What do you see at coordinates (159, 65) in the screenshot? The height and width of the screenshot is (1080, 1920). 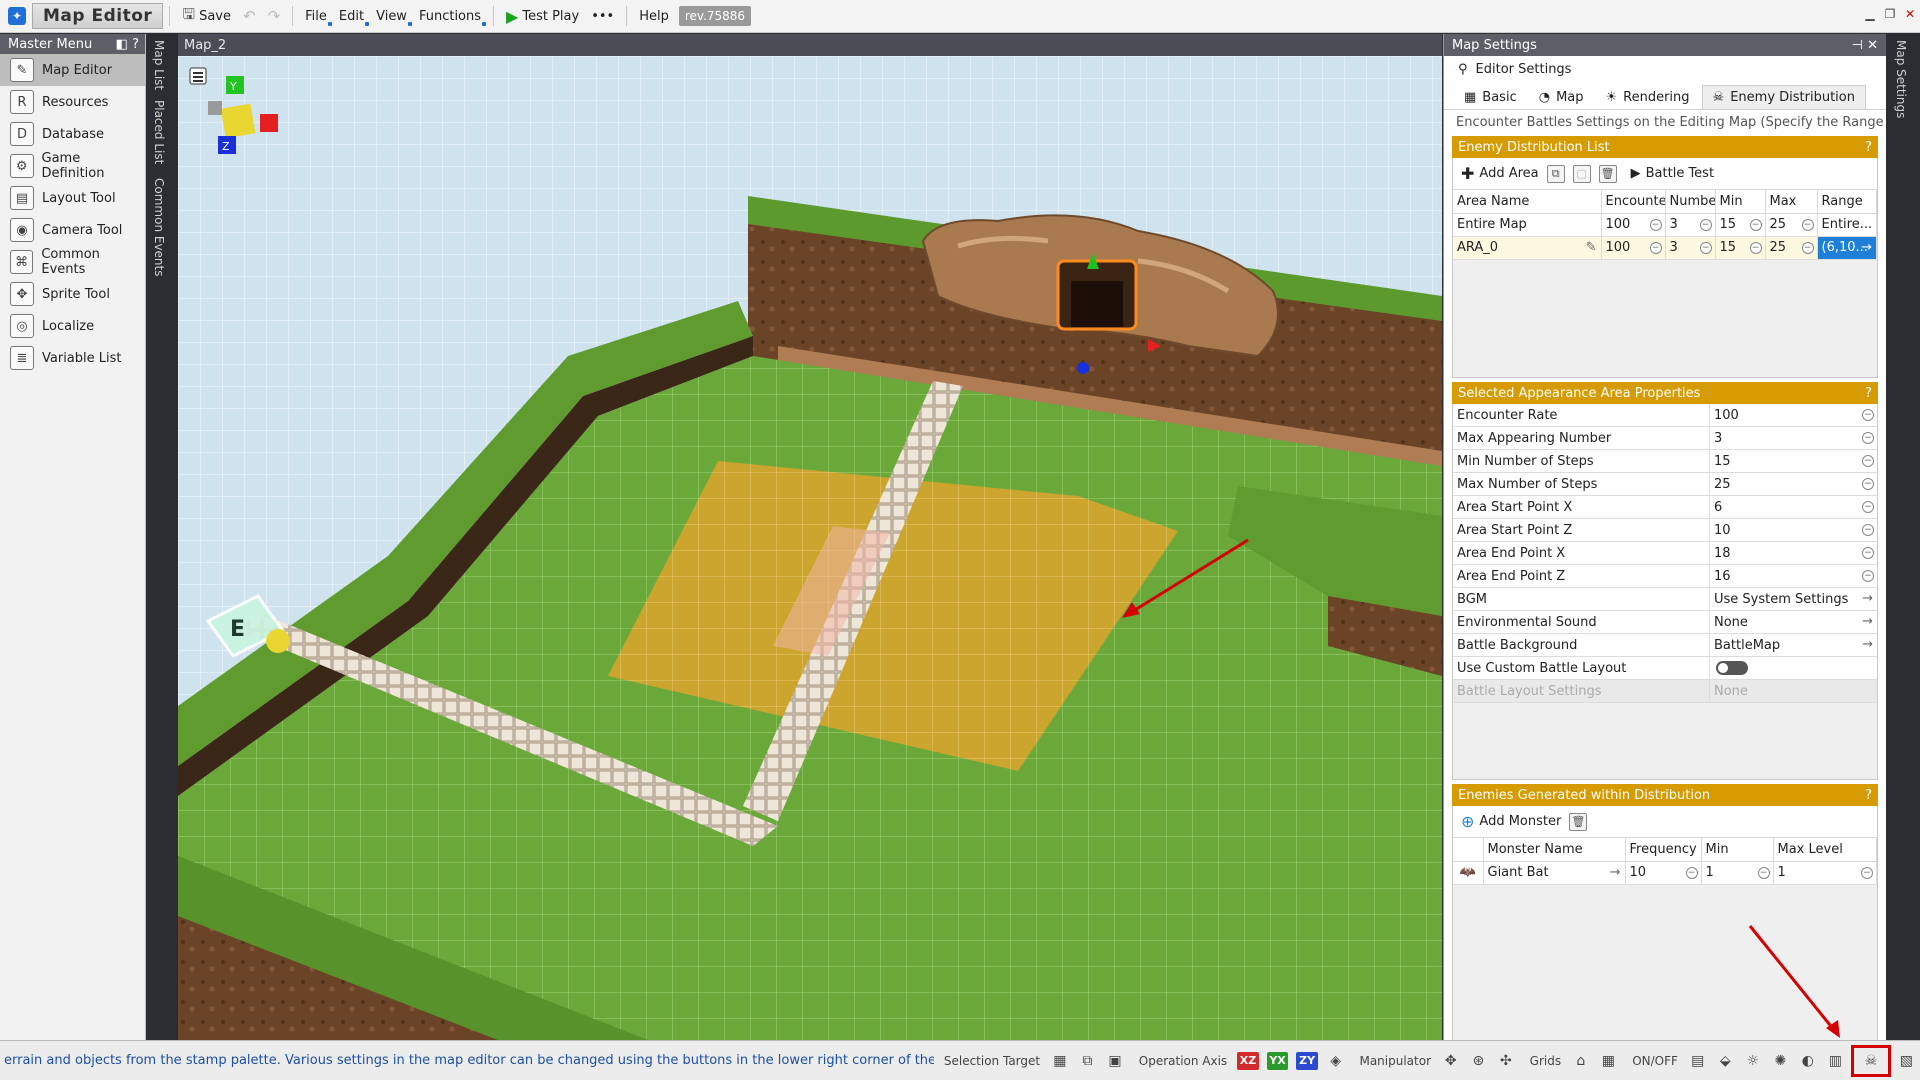 I see `side-tab-map-list: Map List` at bounding box center [159, 65].